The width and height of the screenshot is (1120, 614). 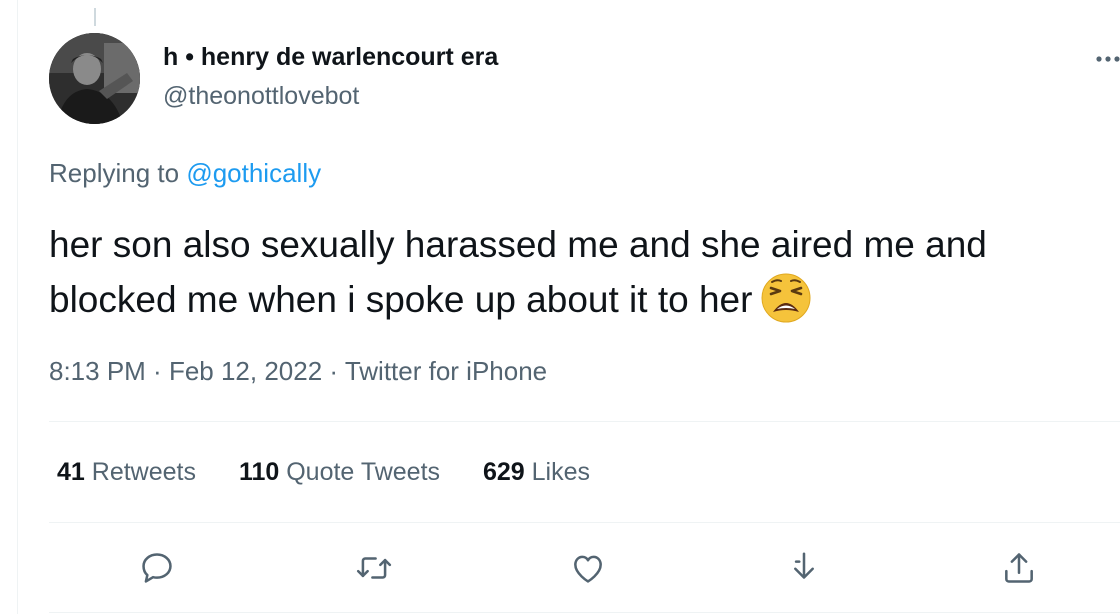 I want to click on tweet-client: Twitter for iPhone, so click(x=446, y=371).